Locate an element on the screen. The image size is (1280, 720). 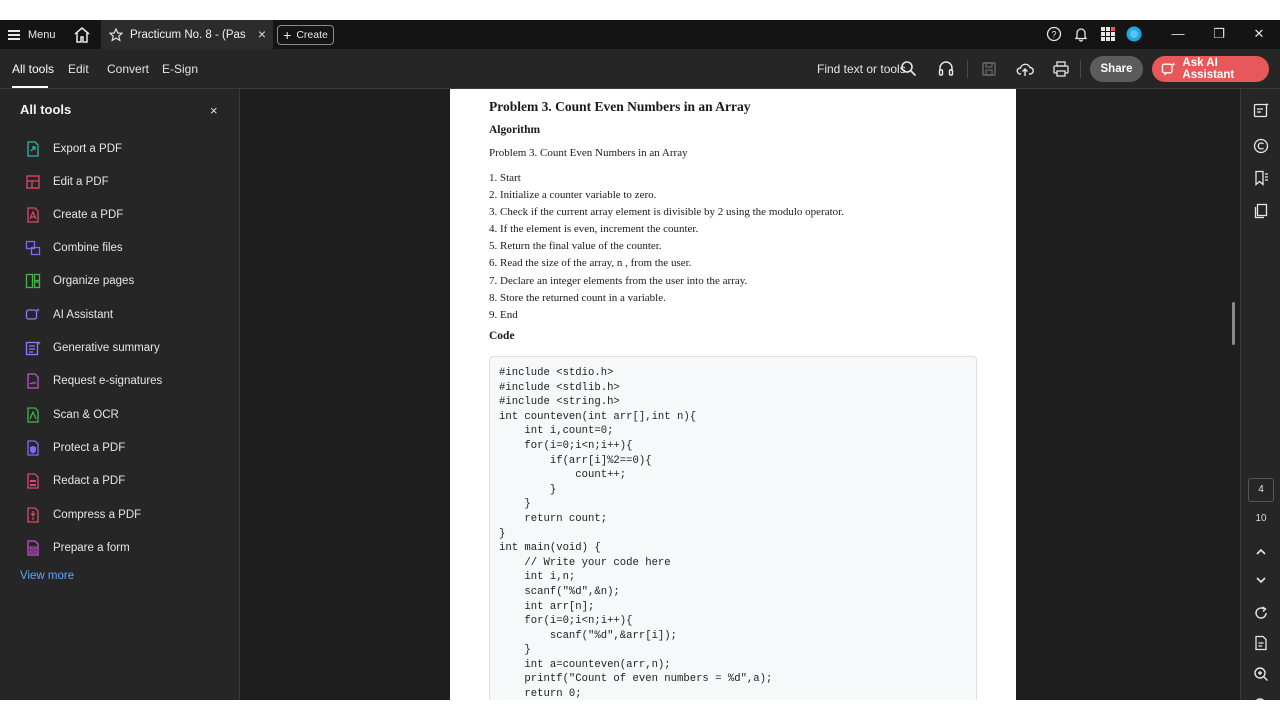
menu-label: Menu is located at coordinates (42, 35).